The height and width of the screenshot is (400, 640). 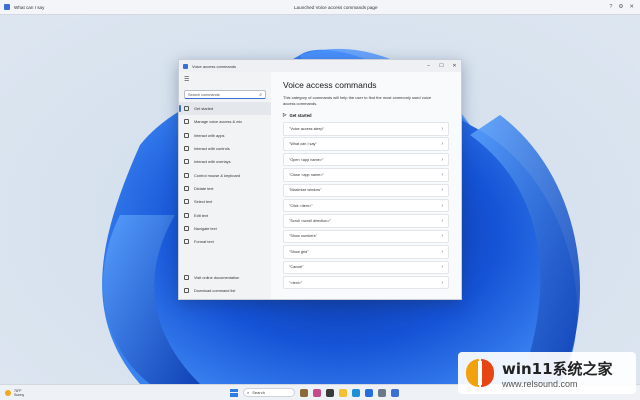 I want to click on window-title: Voice access commands, so click(x=214, y=66).